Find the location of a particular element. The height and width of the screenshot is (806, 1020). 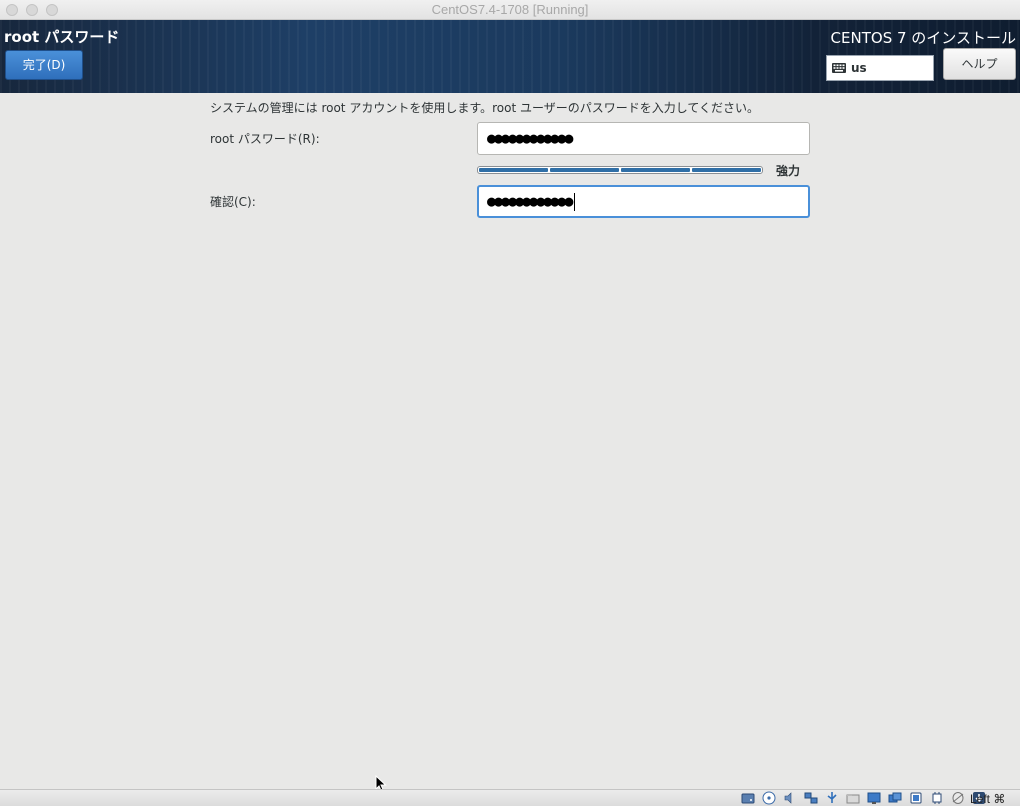

page-title: root パスワード is located at coordinates (62, 37).